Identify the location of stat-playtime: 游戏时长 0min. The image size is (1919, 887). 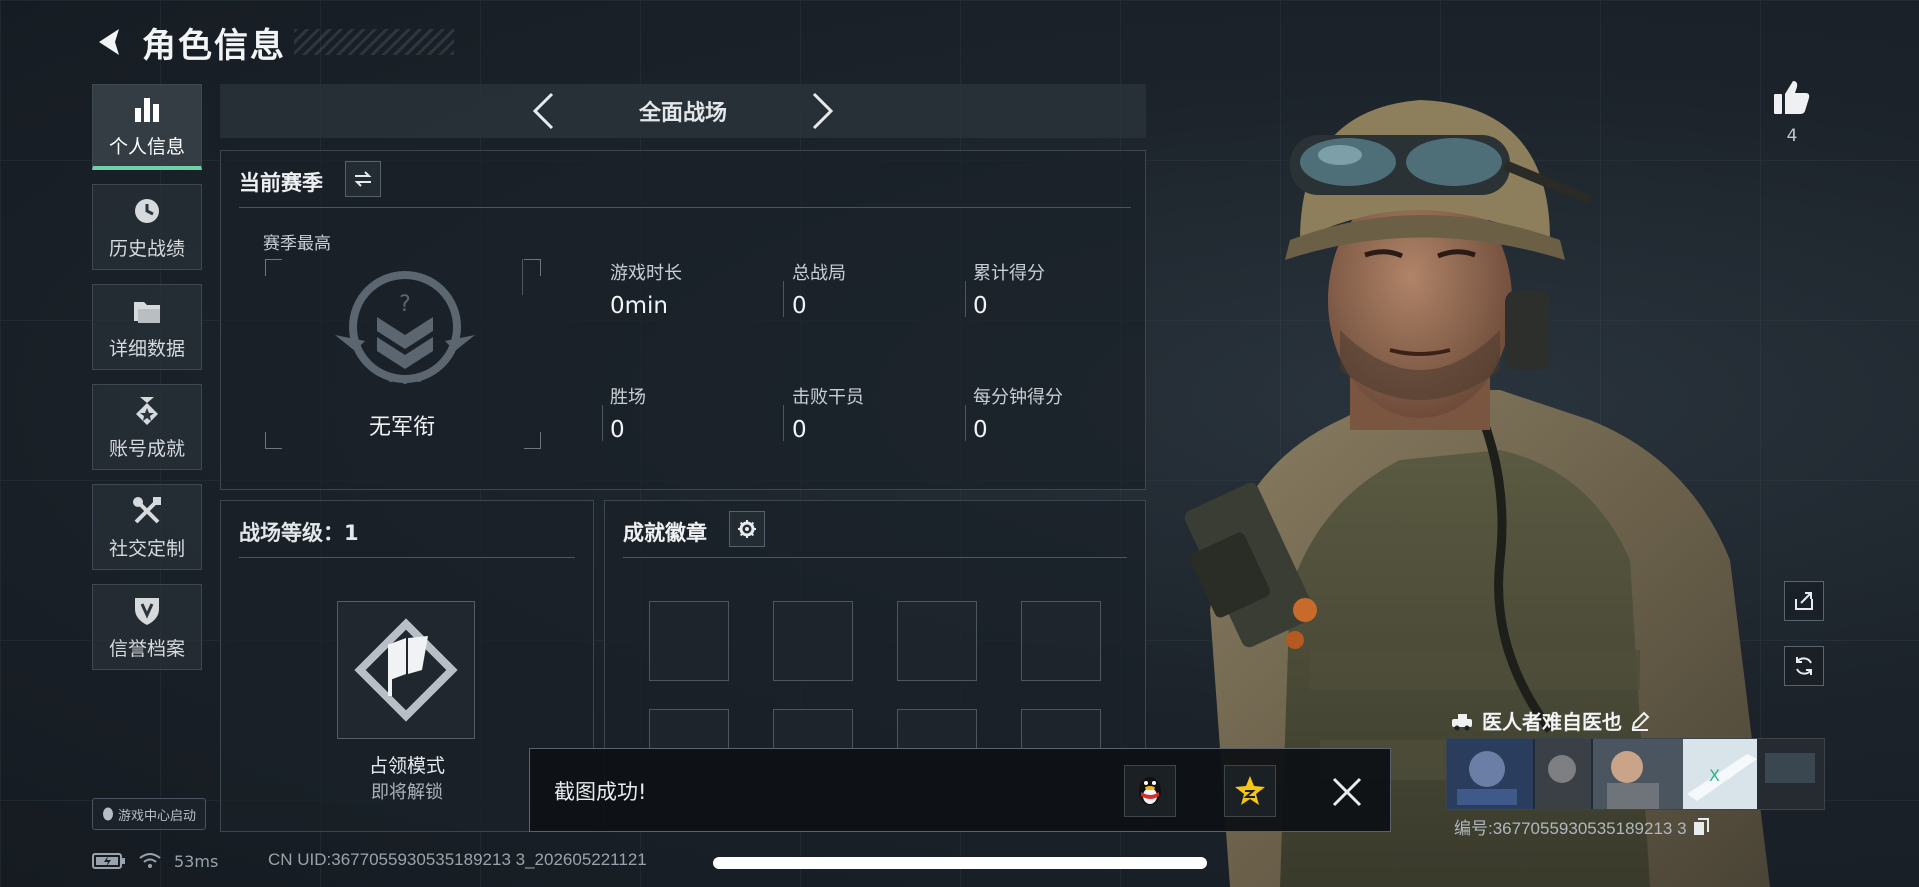
(646, 289).